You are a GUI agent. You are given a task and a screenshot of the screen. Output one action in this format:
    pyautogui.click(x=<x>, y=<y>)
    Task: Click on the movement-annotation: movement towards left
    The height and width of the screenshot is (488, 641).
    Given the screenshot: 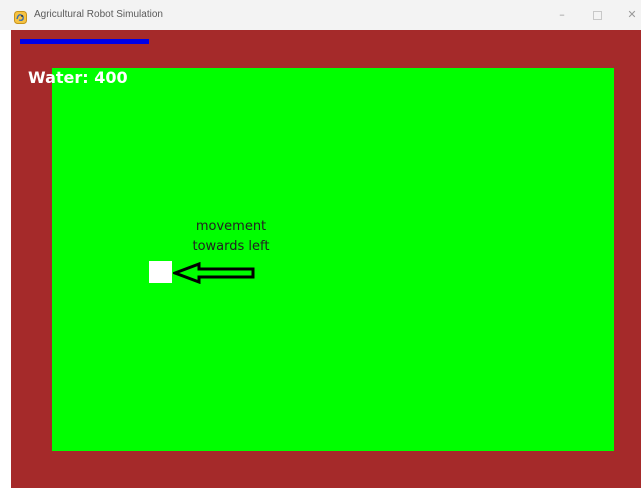 What is the action you would take?
    pyautogui.click(x=231, y=237)
    